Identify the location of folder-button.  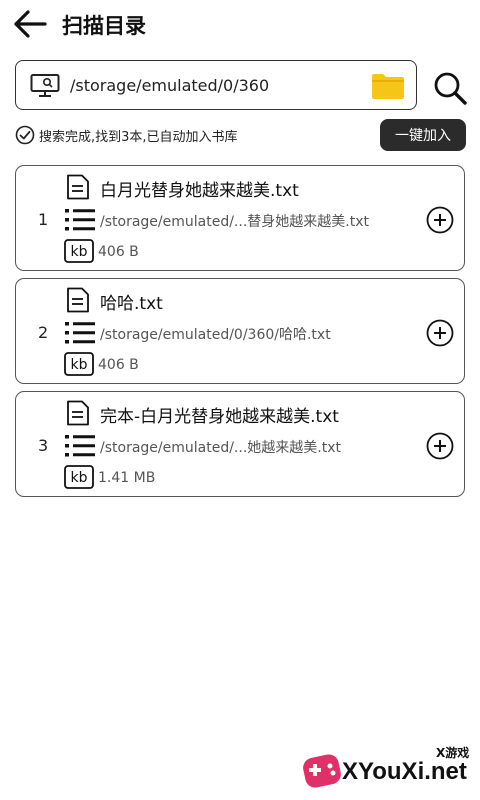
(388, 86).